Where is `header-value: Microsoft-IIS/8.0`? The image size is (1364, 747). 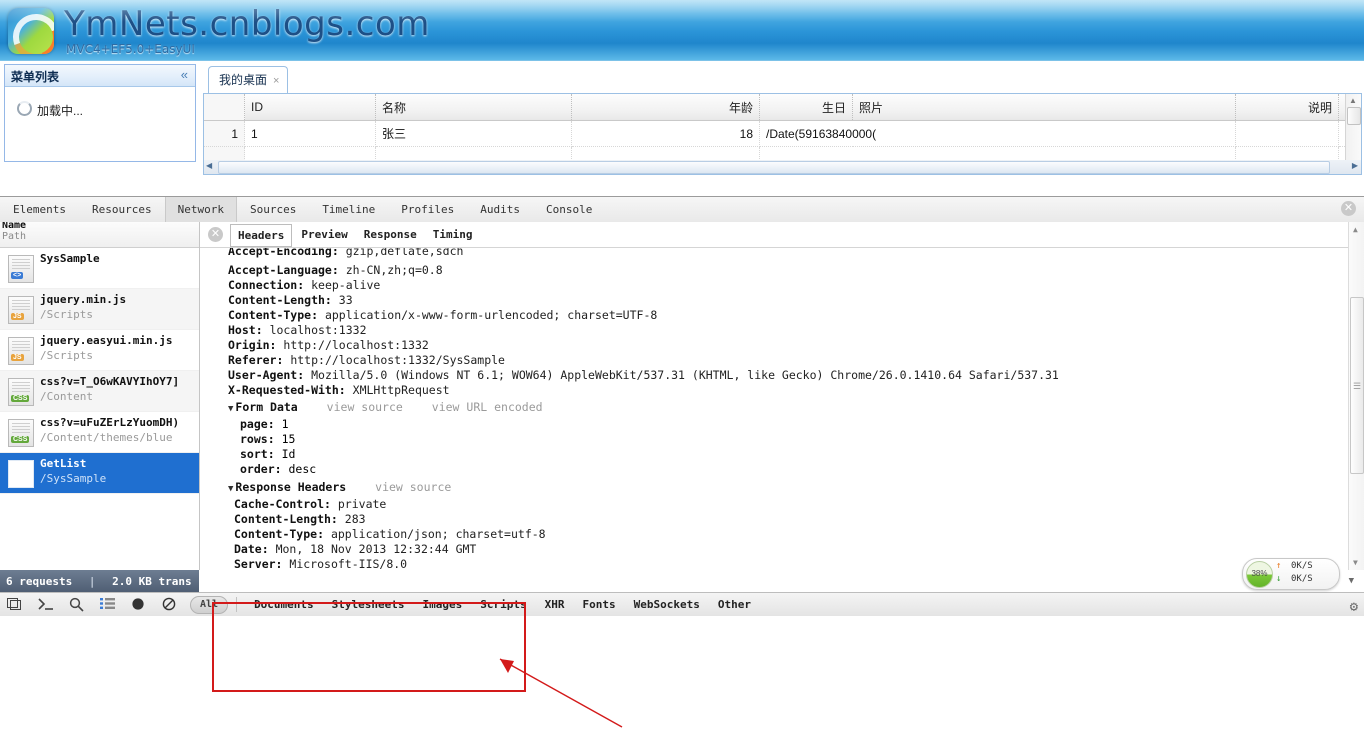
header-value: Microsoft-IIS/8.0 is located at coordinates (348, 563).